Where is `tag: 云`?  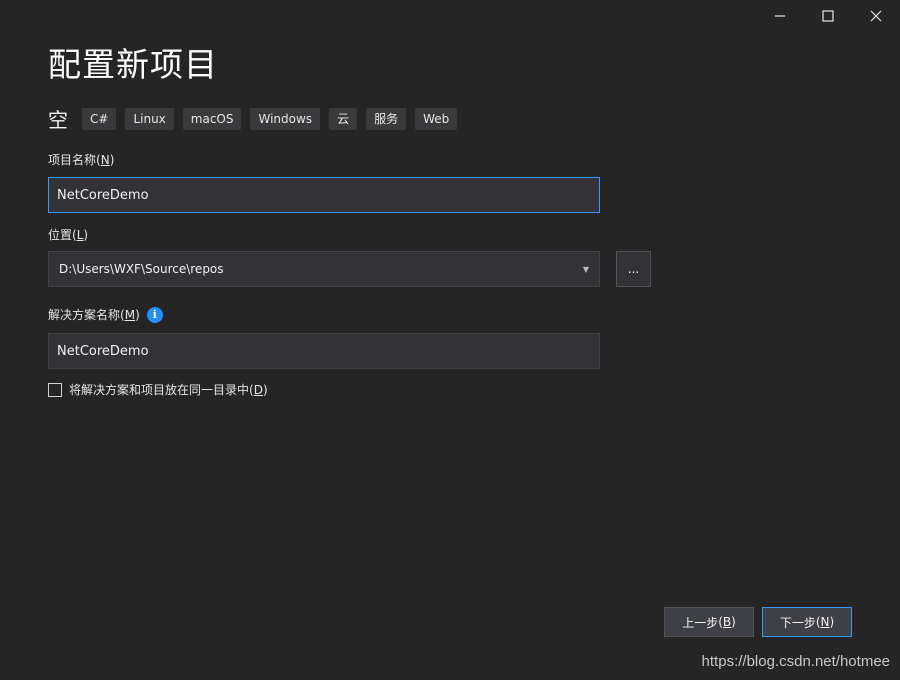
tag: 云 is located at coordinates (343, 118).